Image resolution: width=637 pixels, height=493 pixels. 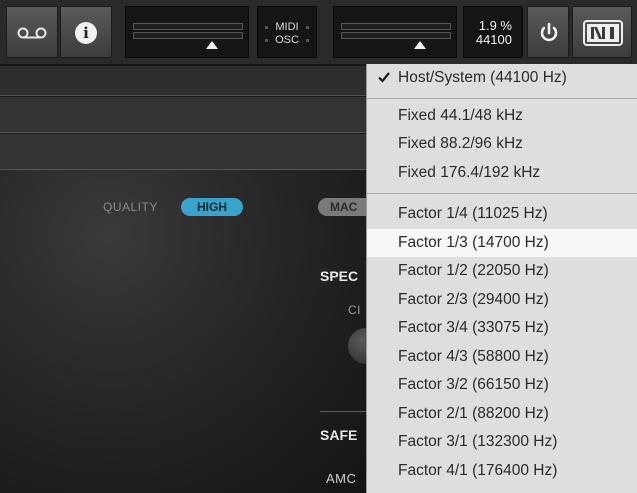 I want to click on menu-item-factor-1-3: Factor 1/3 (14700 Hz), so click(x=502, y=243).